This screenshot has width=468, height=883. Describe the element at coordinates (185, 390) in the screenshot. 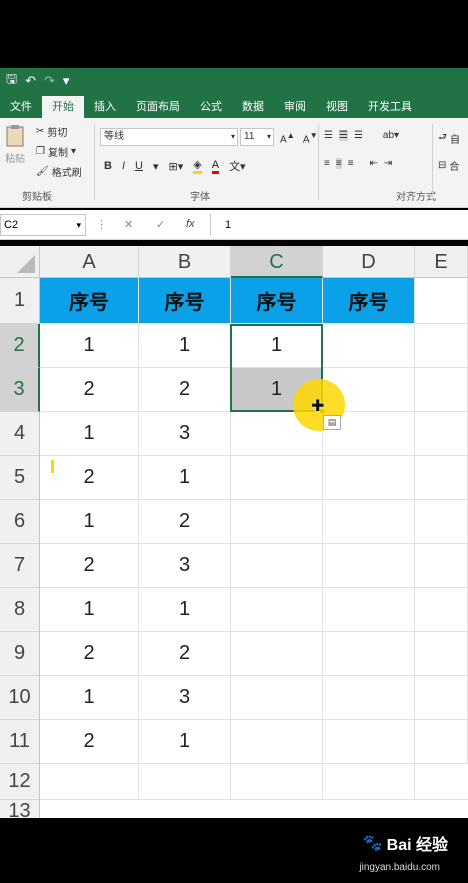

I see `cell-b3: 2` at that location.